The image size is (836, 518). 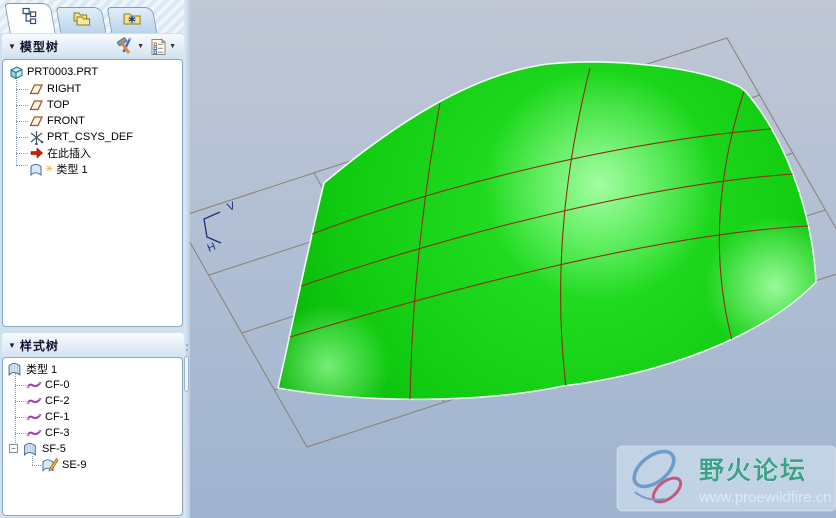 What do you see at coordinates (39, 47) in the screenshot?
I see `model-tree-title: 模型树` at bounding box center [39, 47].